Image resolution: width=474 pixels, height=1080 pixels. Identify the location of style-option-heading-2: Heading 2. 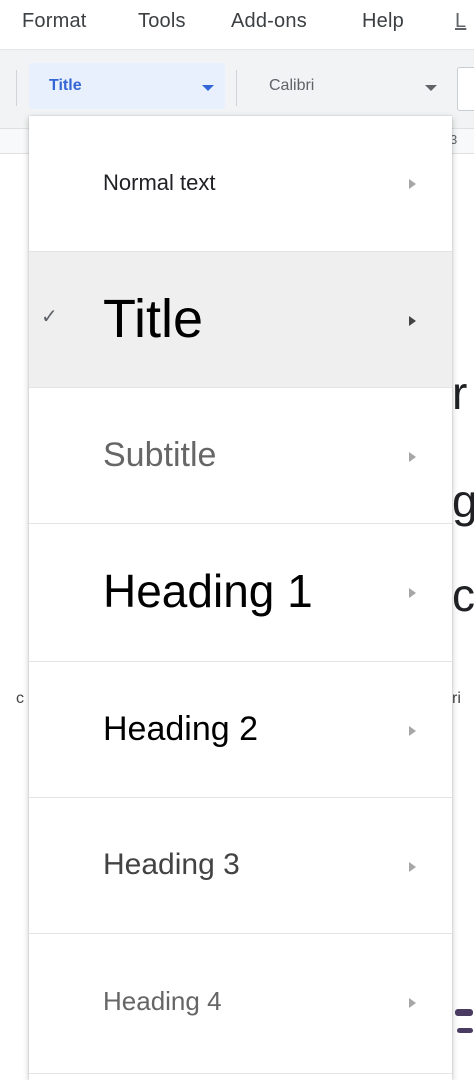
(240, 730).